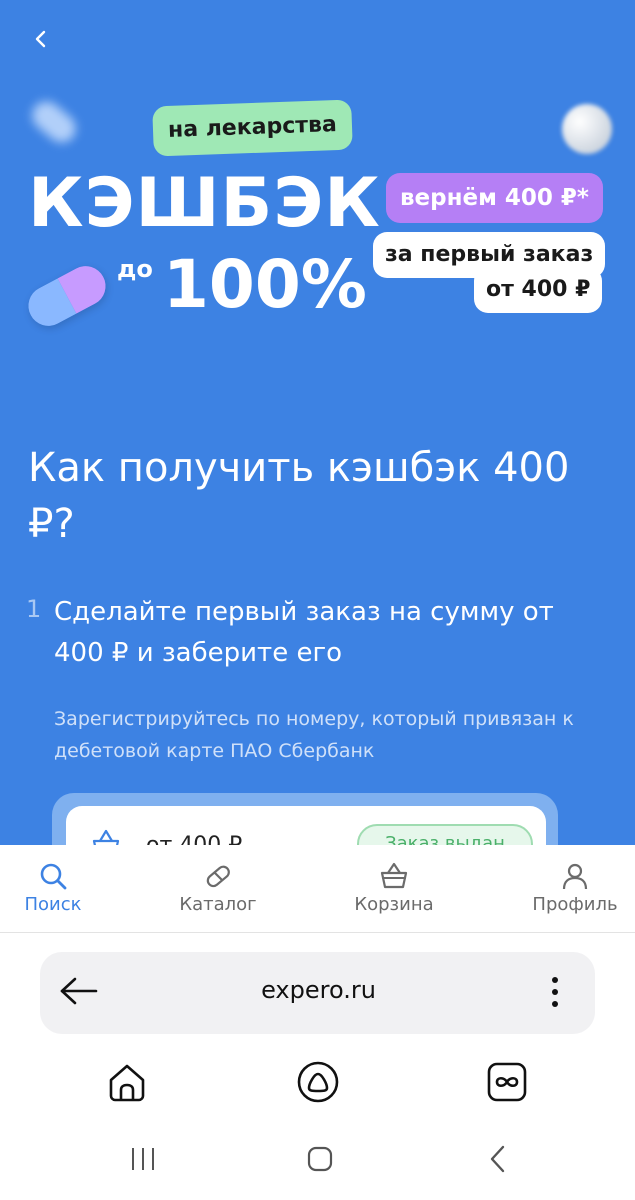 The height and width of the screenshot is (1200, 635). Describe the element at coordinates (318, 990) in the screenshot. I see `url-text: expero.ru` at that location.